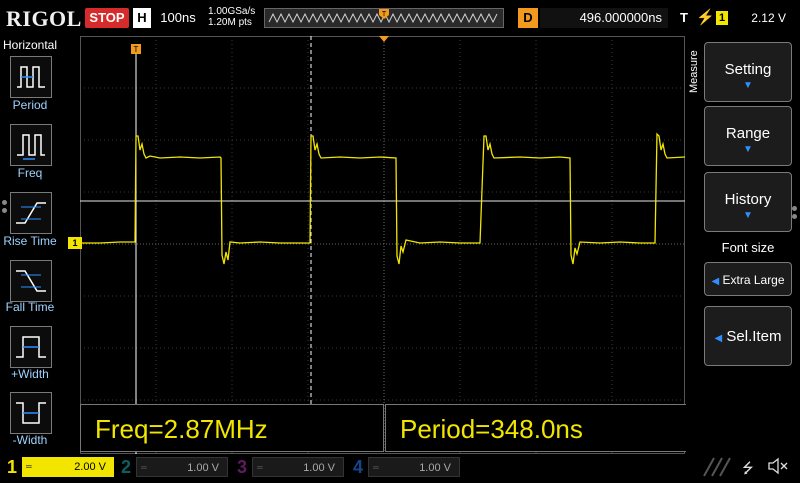 The width and height of the screenshot is (800, 483). Describe the element at coordinates (142, 18) in the screenshot. I see `horizontal-key: H` at that location.